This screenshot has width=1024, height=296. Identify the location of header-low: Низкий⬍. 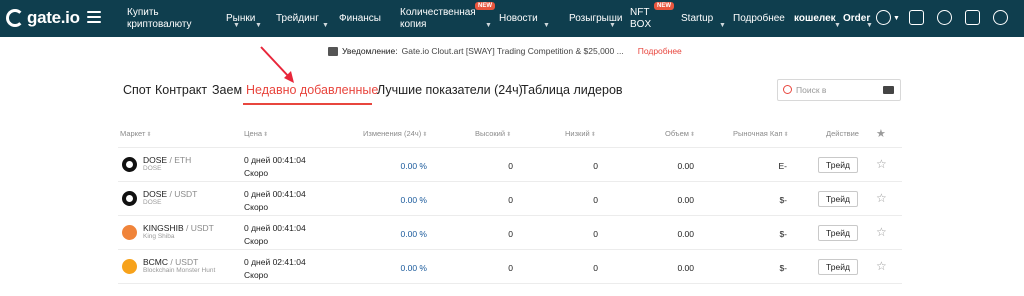
(580, 133).